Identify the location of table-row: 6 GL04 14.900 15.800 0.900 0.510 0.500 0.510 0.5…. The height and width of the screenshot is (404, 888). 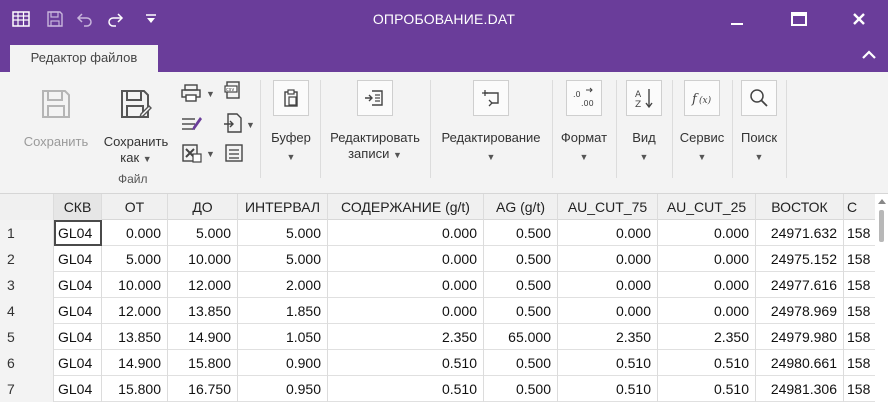
(444, 363).